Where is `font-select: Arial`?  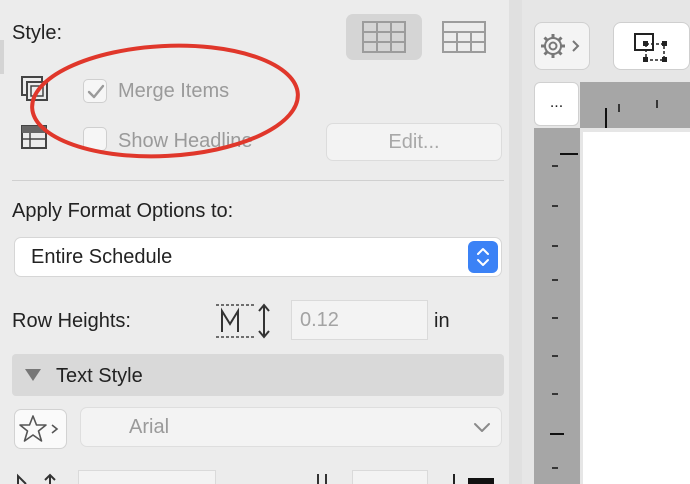
font-select: Arial is located at coordinates (291, 427).